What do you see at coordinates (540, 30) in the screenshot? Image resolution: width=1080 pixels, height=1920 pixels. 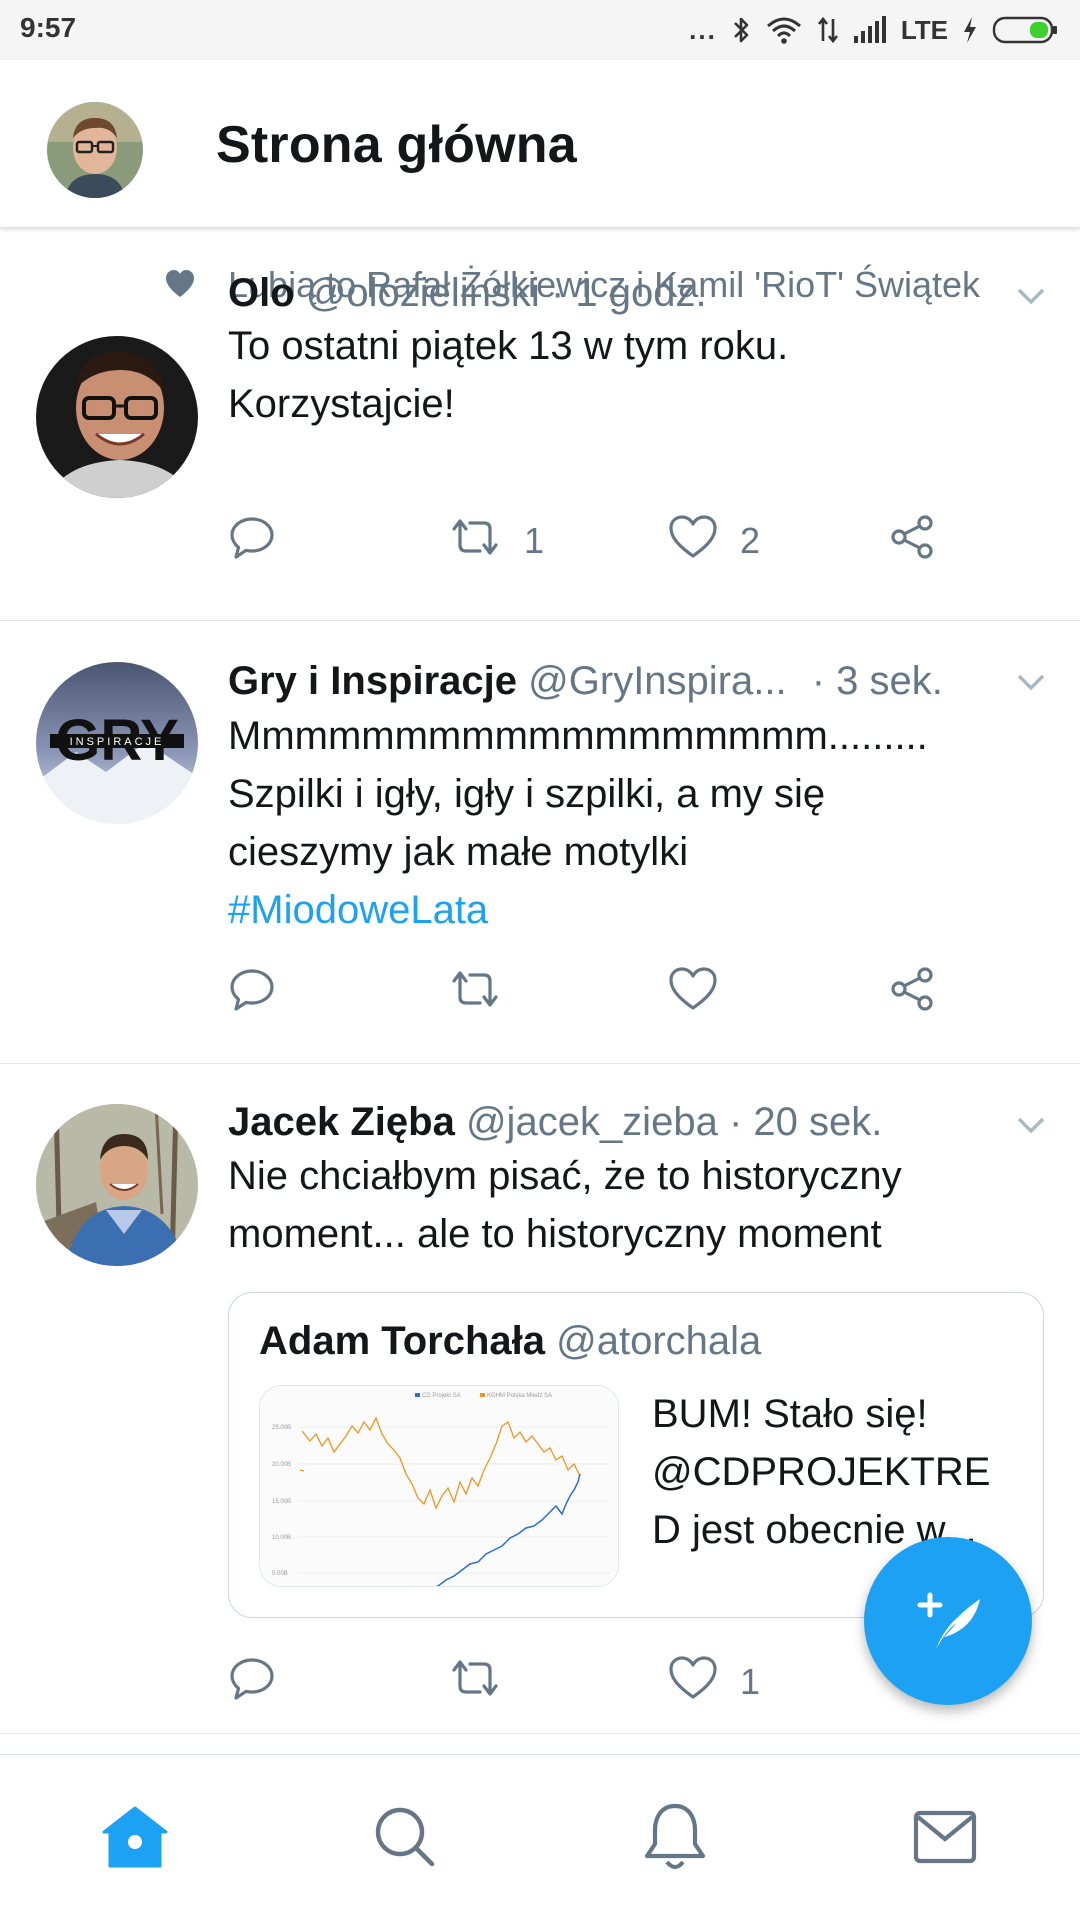 I see `status-bar: 9:57 ... LTE` at bounding box center [540, 30].